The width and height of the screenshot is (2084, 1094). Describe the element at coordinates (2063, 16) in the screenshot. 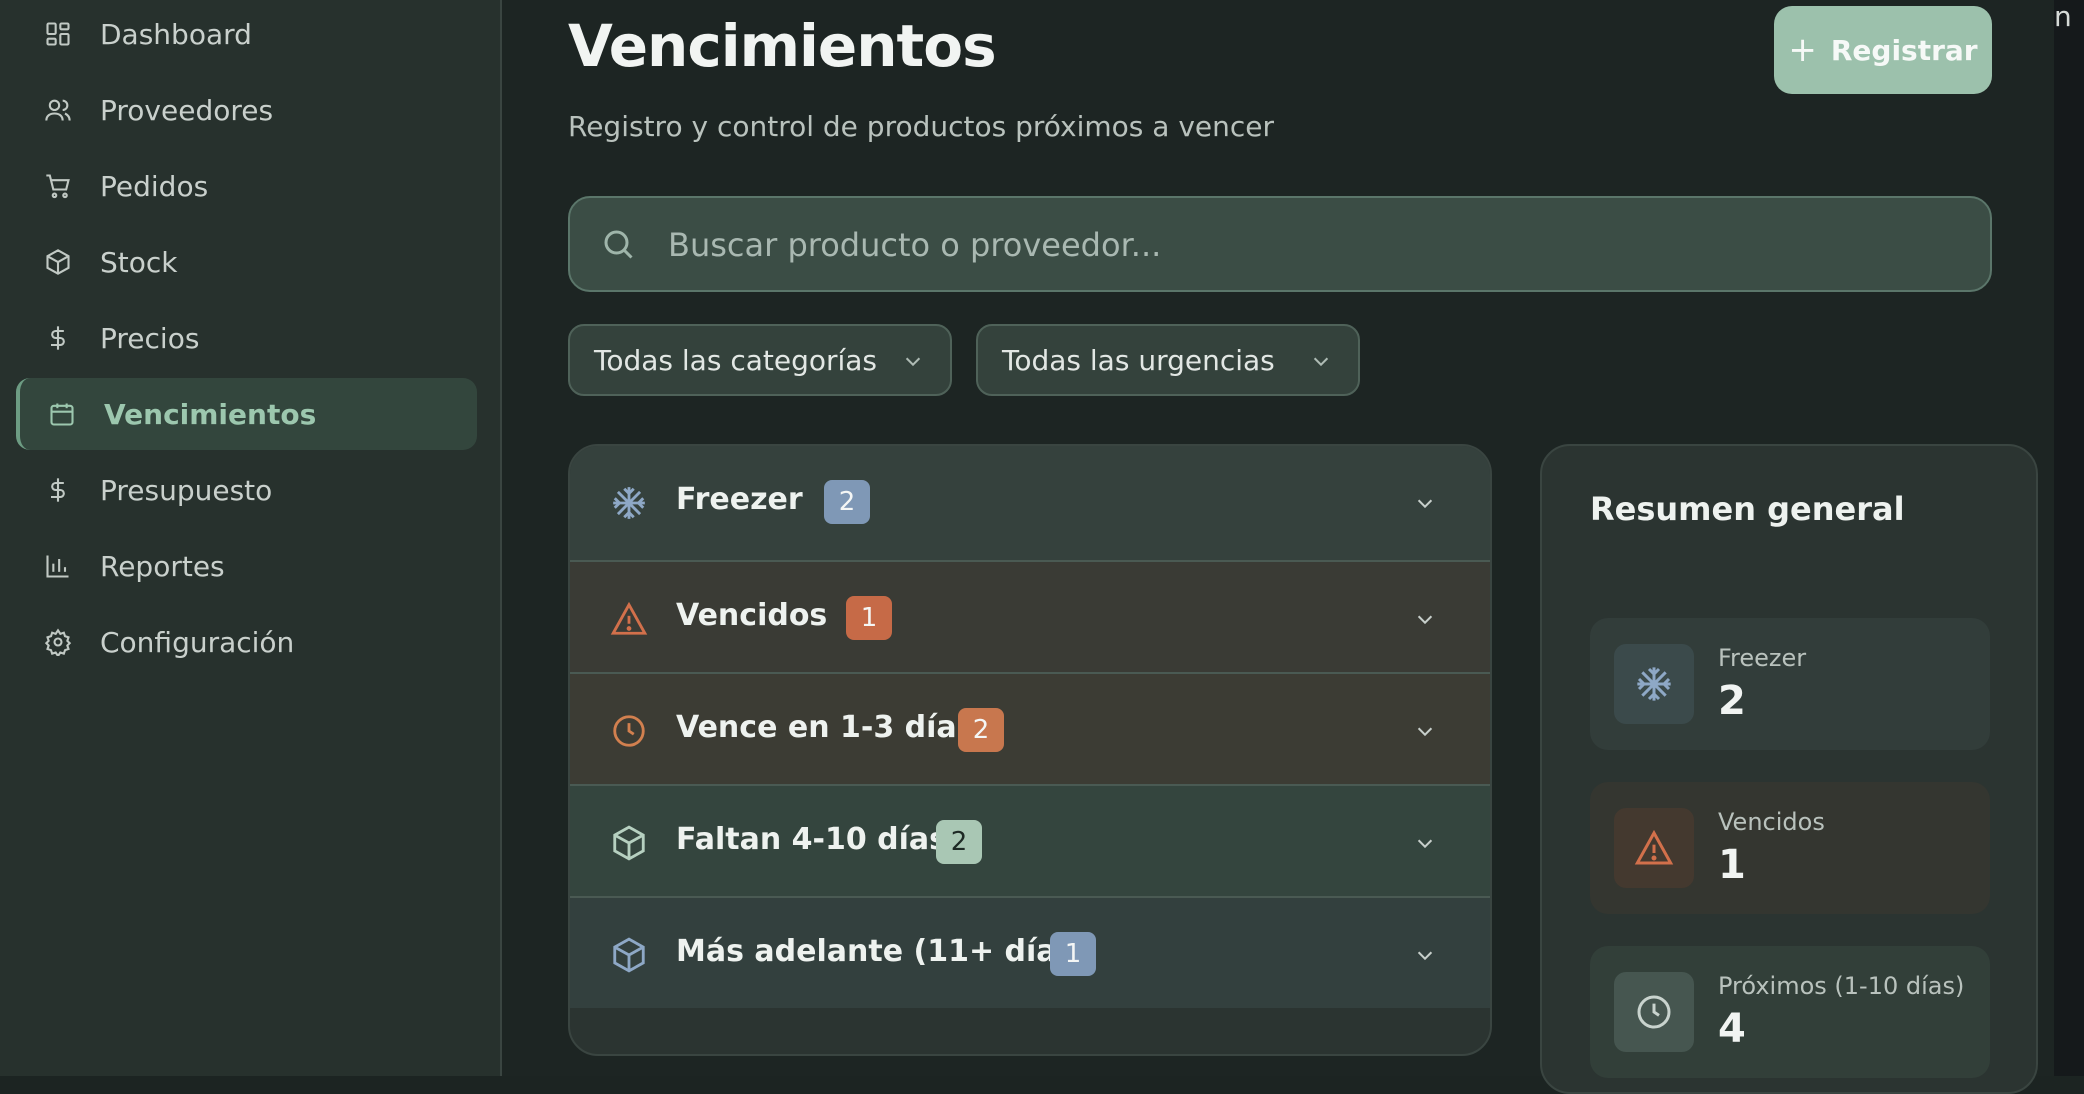

I see `edge-text: n` at that location.